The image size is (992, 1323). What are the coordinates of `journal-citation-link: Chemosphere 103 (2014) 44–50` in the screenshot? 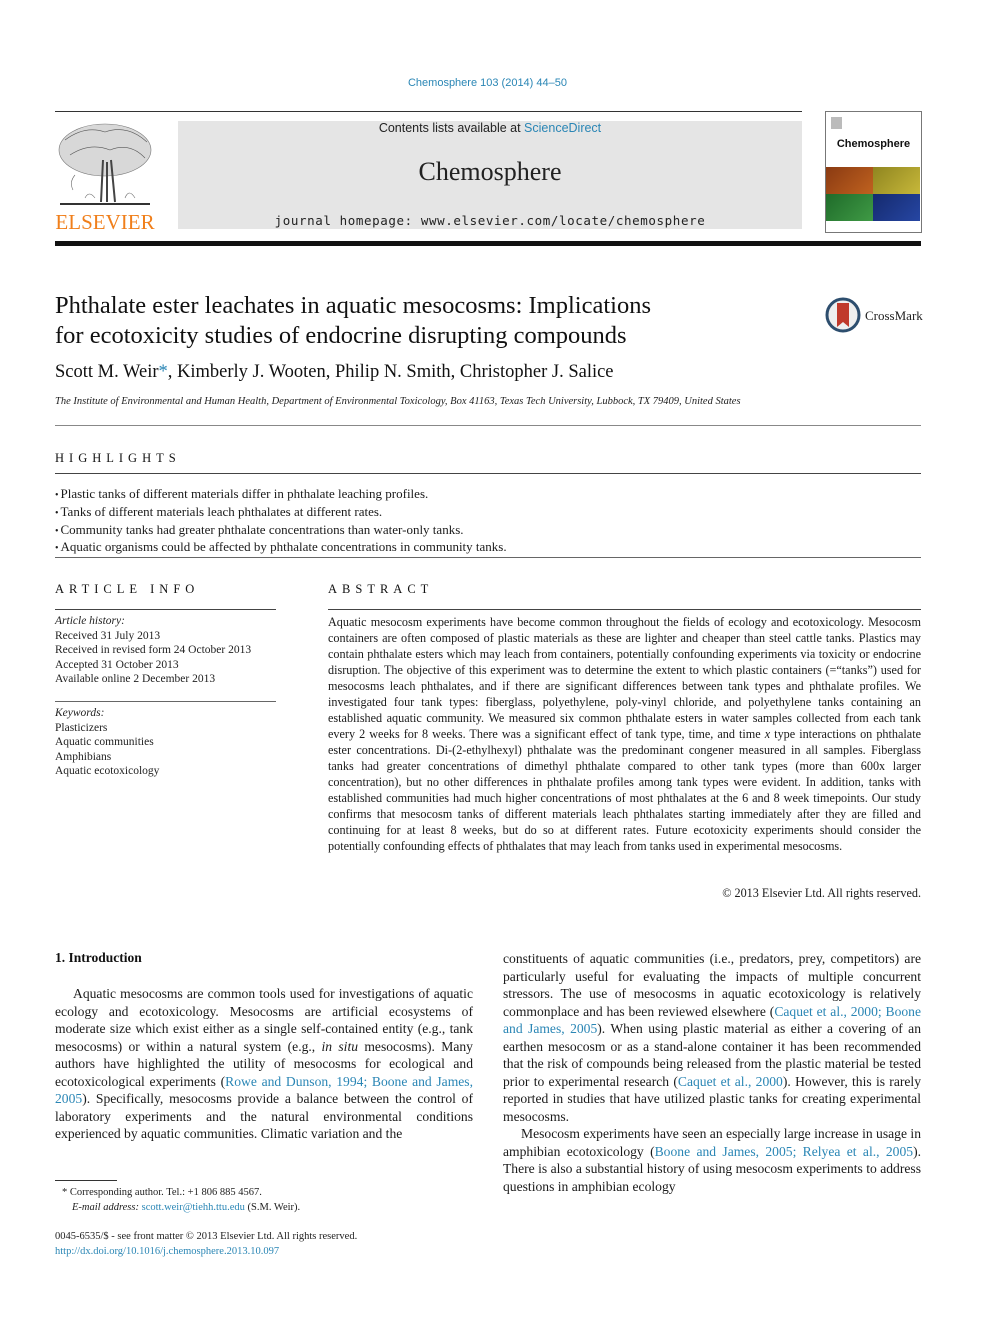 It's located at (487, 83).